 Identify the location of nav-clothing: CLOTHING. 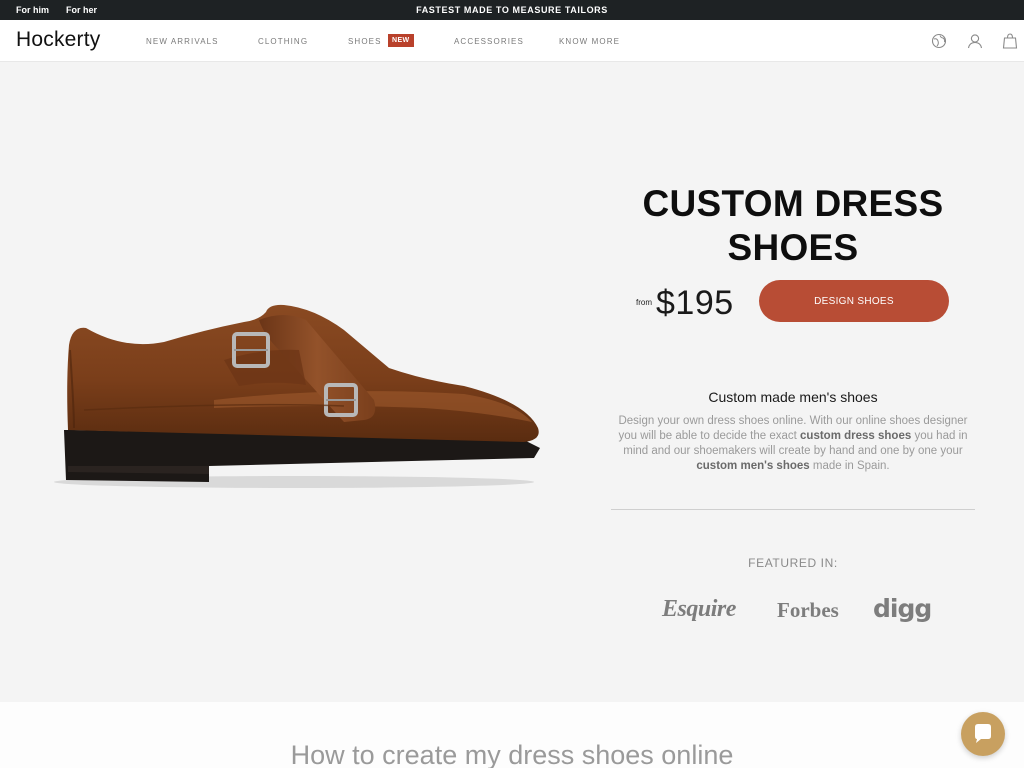
(283, 41).